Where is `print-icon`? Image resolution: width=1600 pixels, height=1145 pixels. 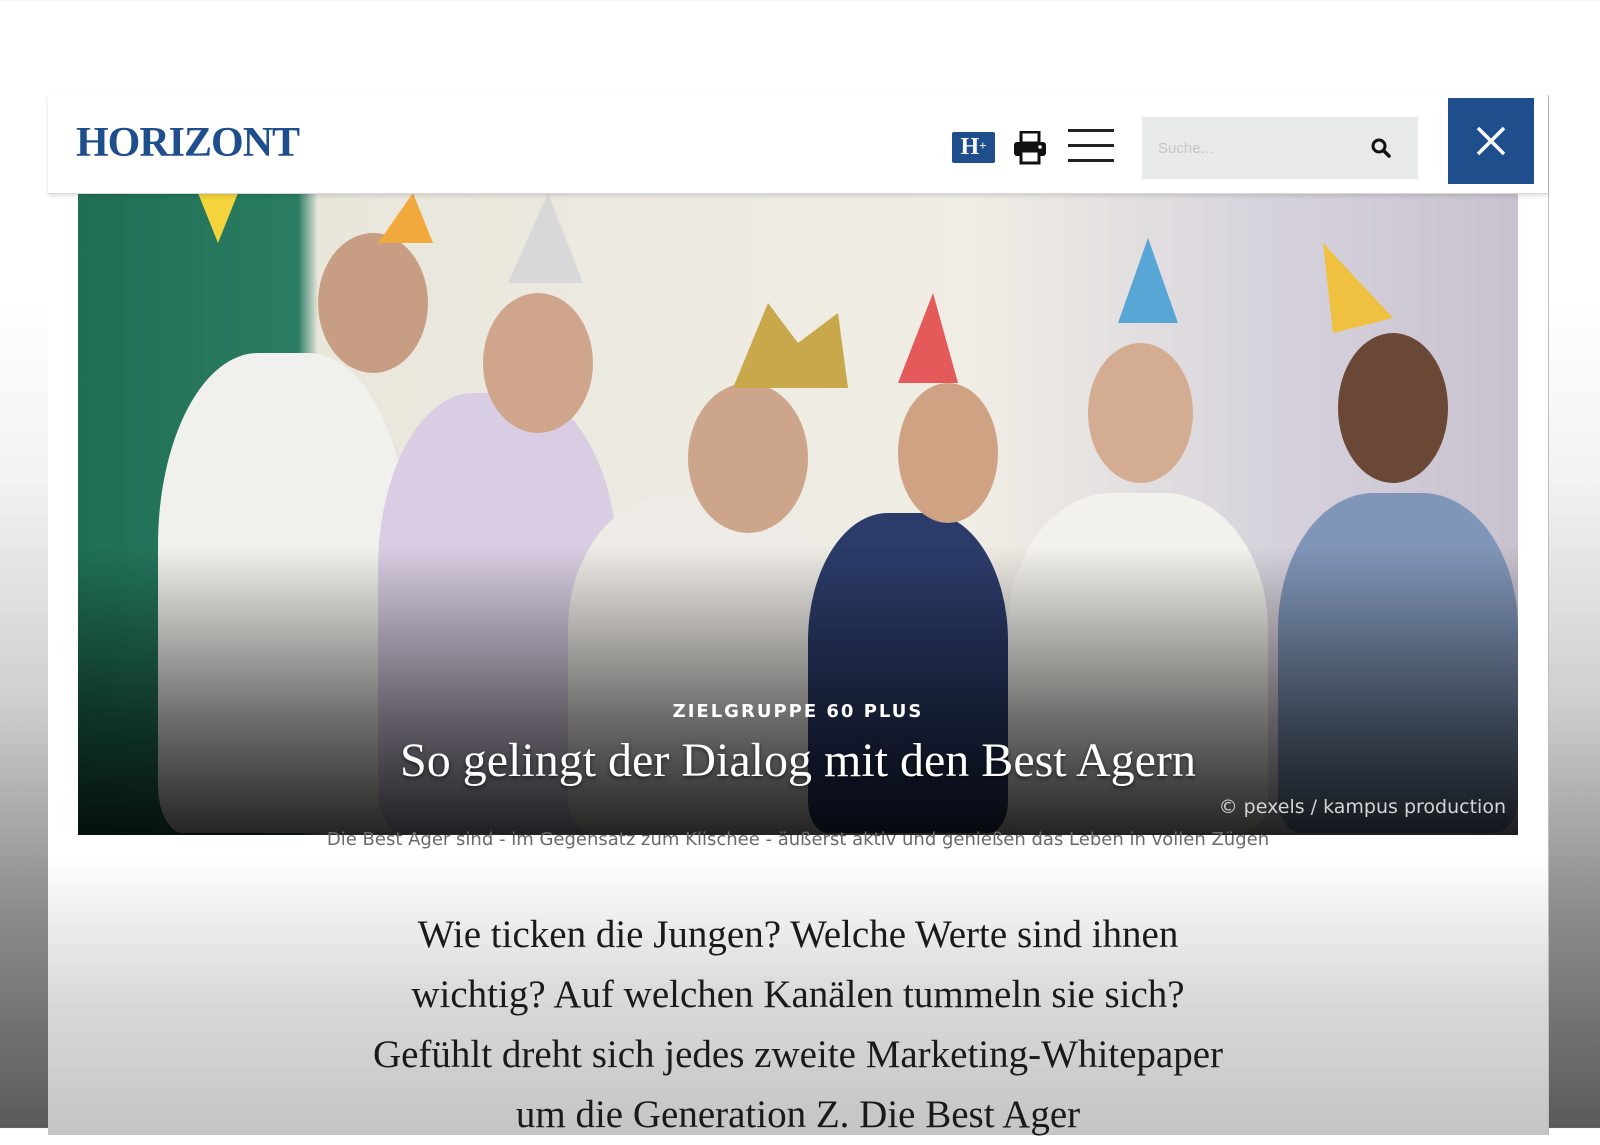
print-icon is located at coordinates (1030, 148).